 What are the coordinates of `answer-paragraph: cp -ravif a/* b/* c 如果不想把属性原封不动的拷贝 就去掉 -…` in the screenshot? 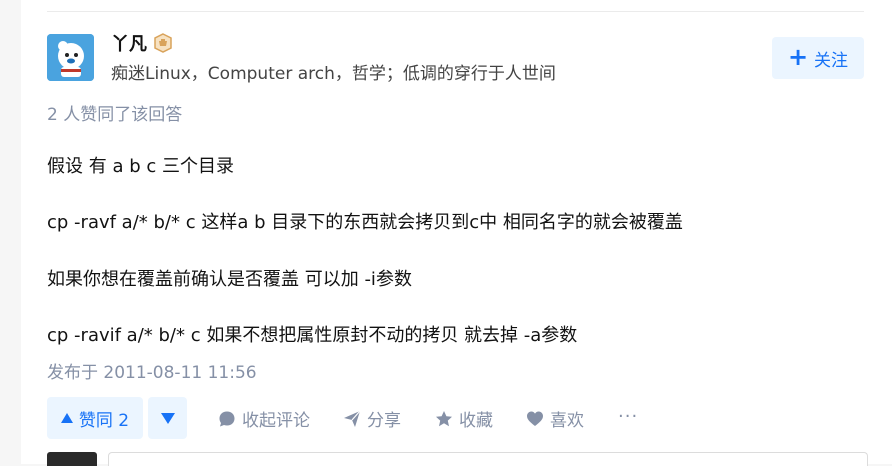 It's located at (312, 335).